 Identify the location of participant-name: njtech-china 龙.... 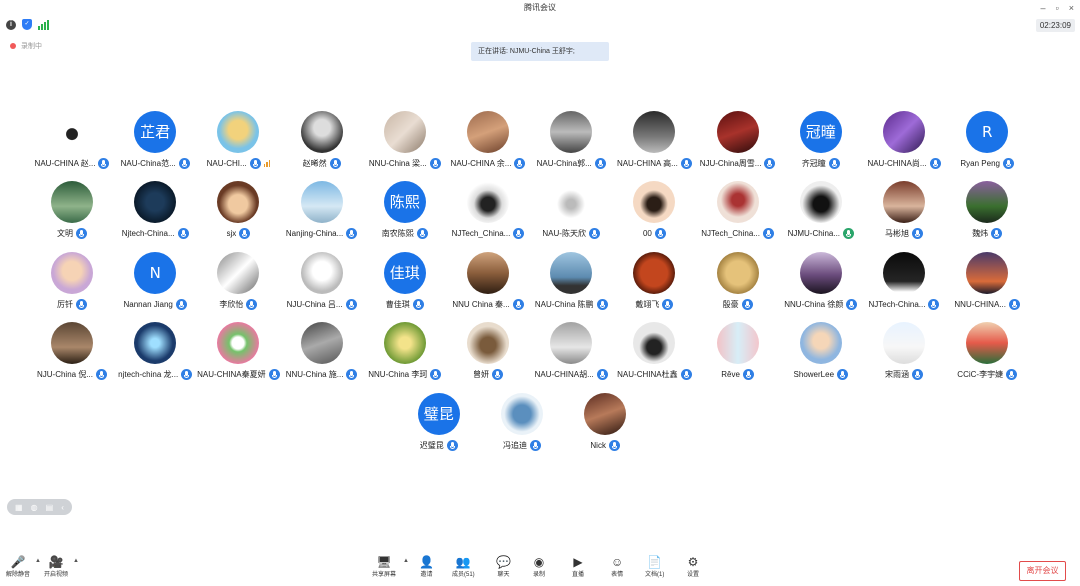
(148, 374).